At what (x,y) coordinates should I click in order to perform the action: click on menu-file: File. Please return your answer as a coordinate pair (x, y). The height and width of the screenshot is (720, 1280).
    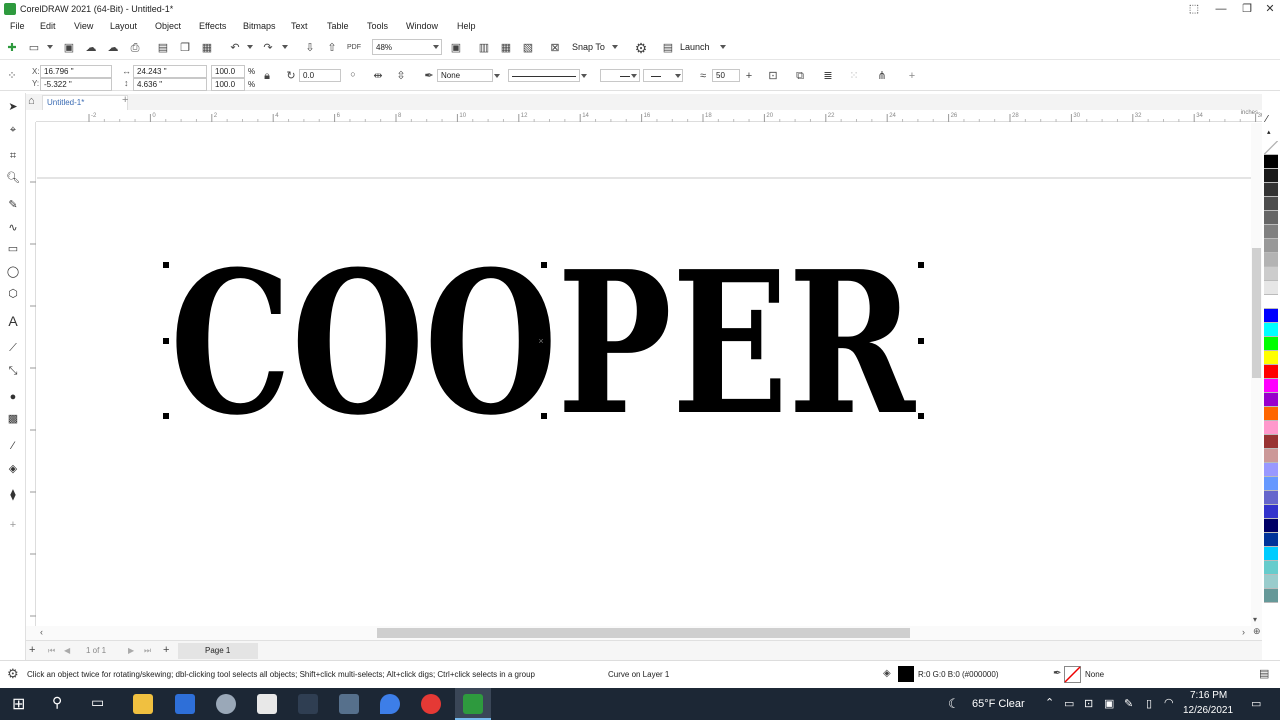
    Looking at the image, I should click on (17, 26).